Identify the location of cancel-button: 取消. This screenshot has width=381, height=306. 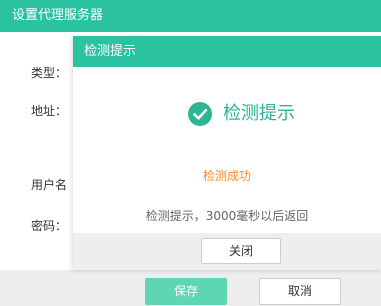
(300, 291).